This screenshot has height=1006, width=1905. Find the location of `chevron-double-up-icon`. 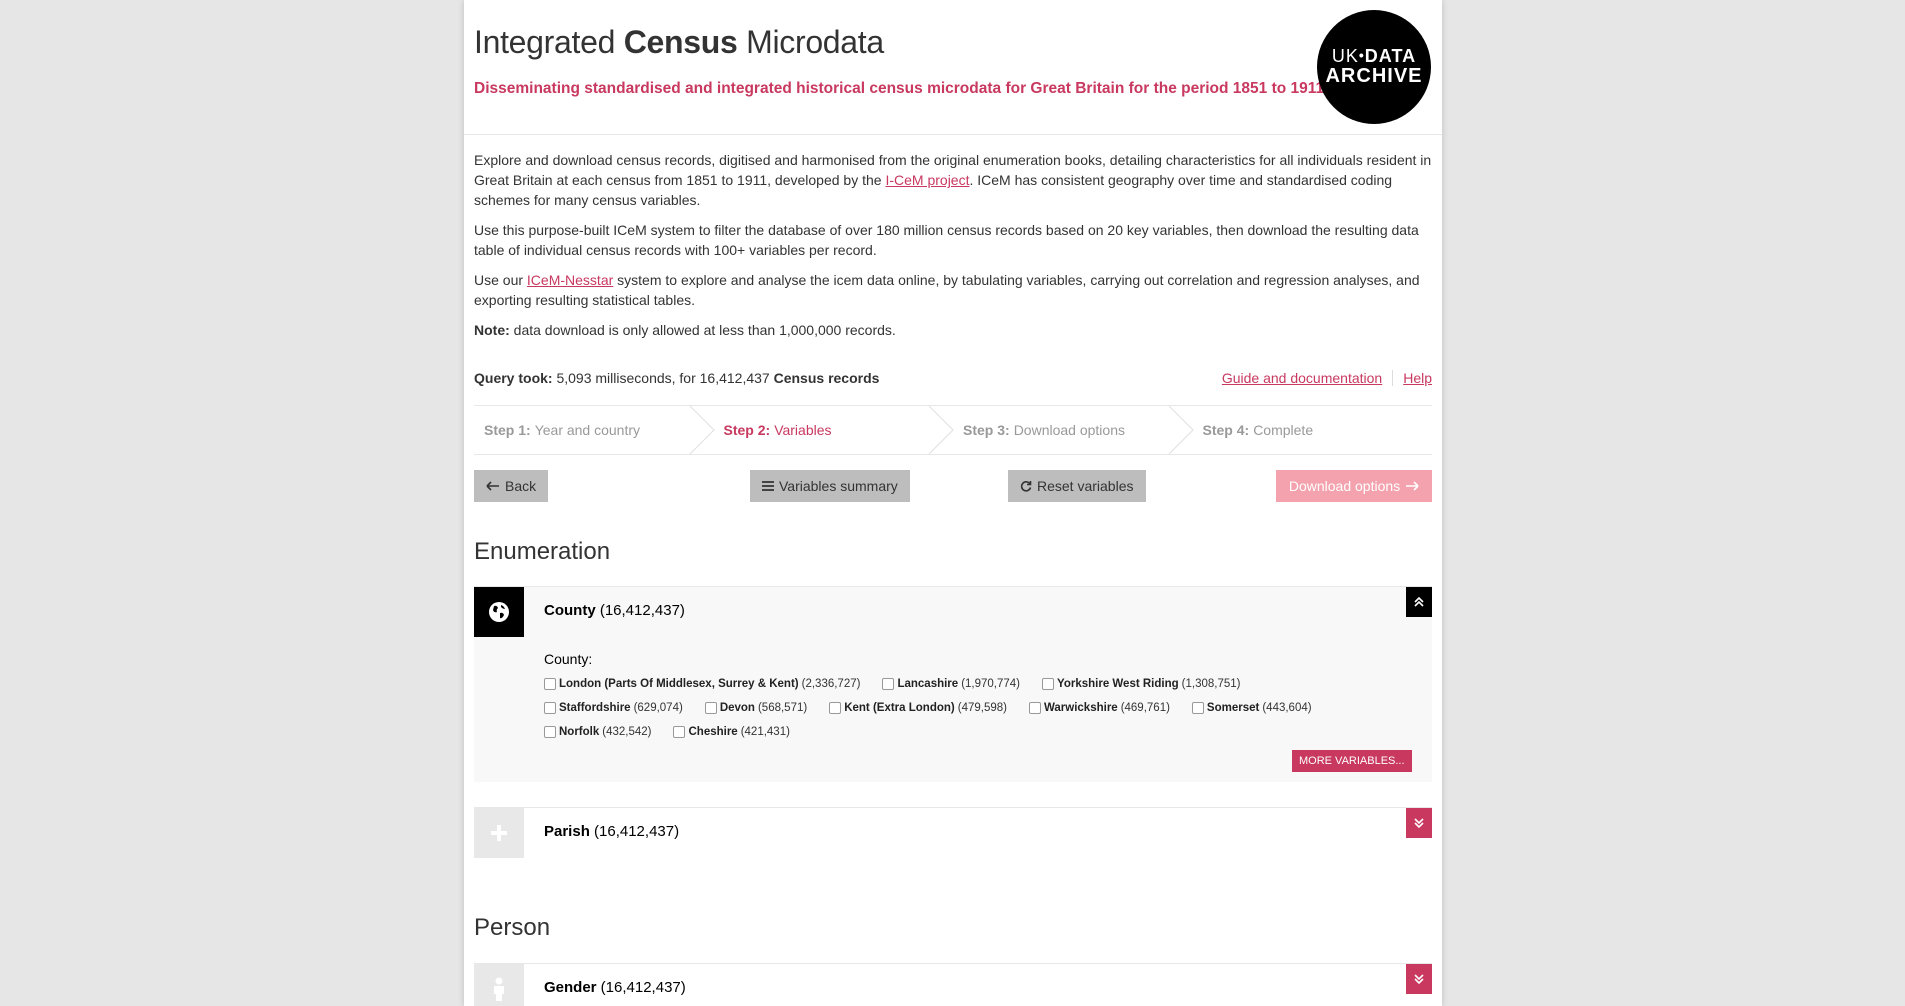

chevron-double-up-icon is located at coordinates (1419, 601).